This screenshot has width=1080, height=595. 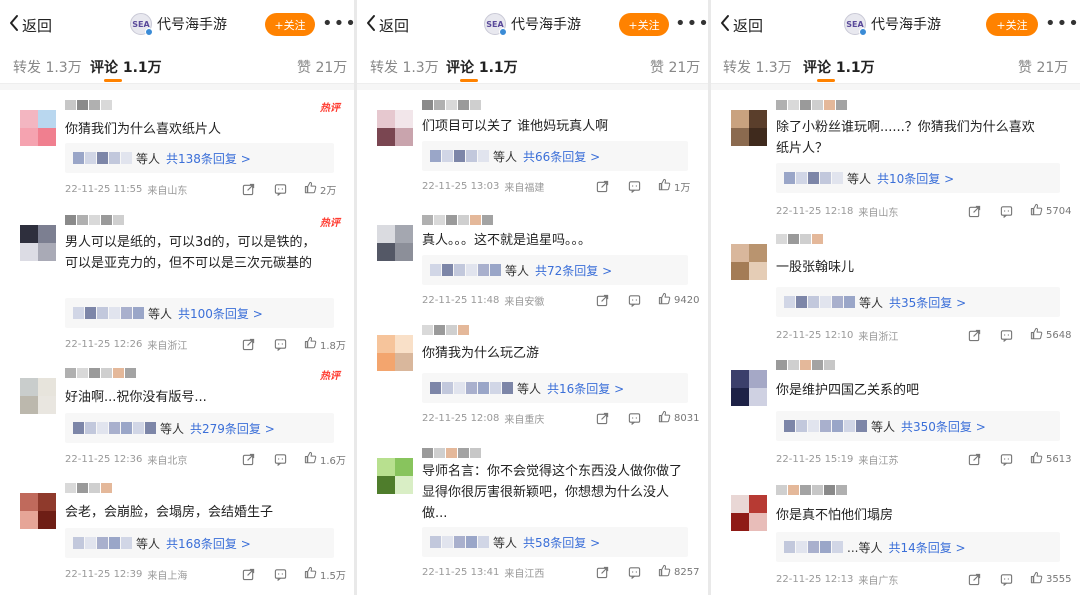 What do you see at coordinates (320, 189) in the screenshot?
I see `like-button: 2万` at bounding box center [320, 189].